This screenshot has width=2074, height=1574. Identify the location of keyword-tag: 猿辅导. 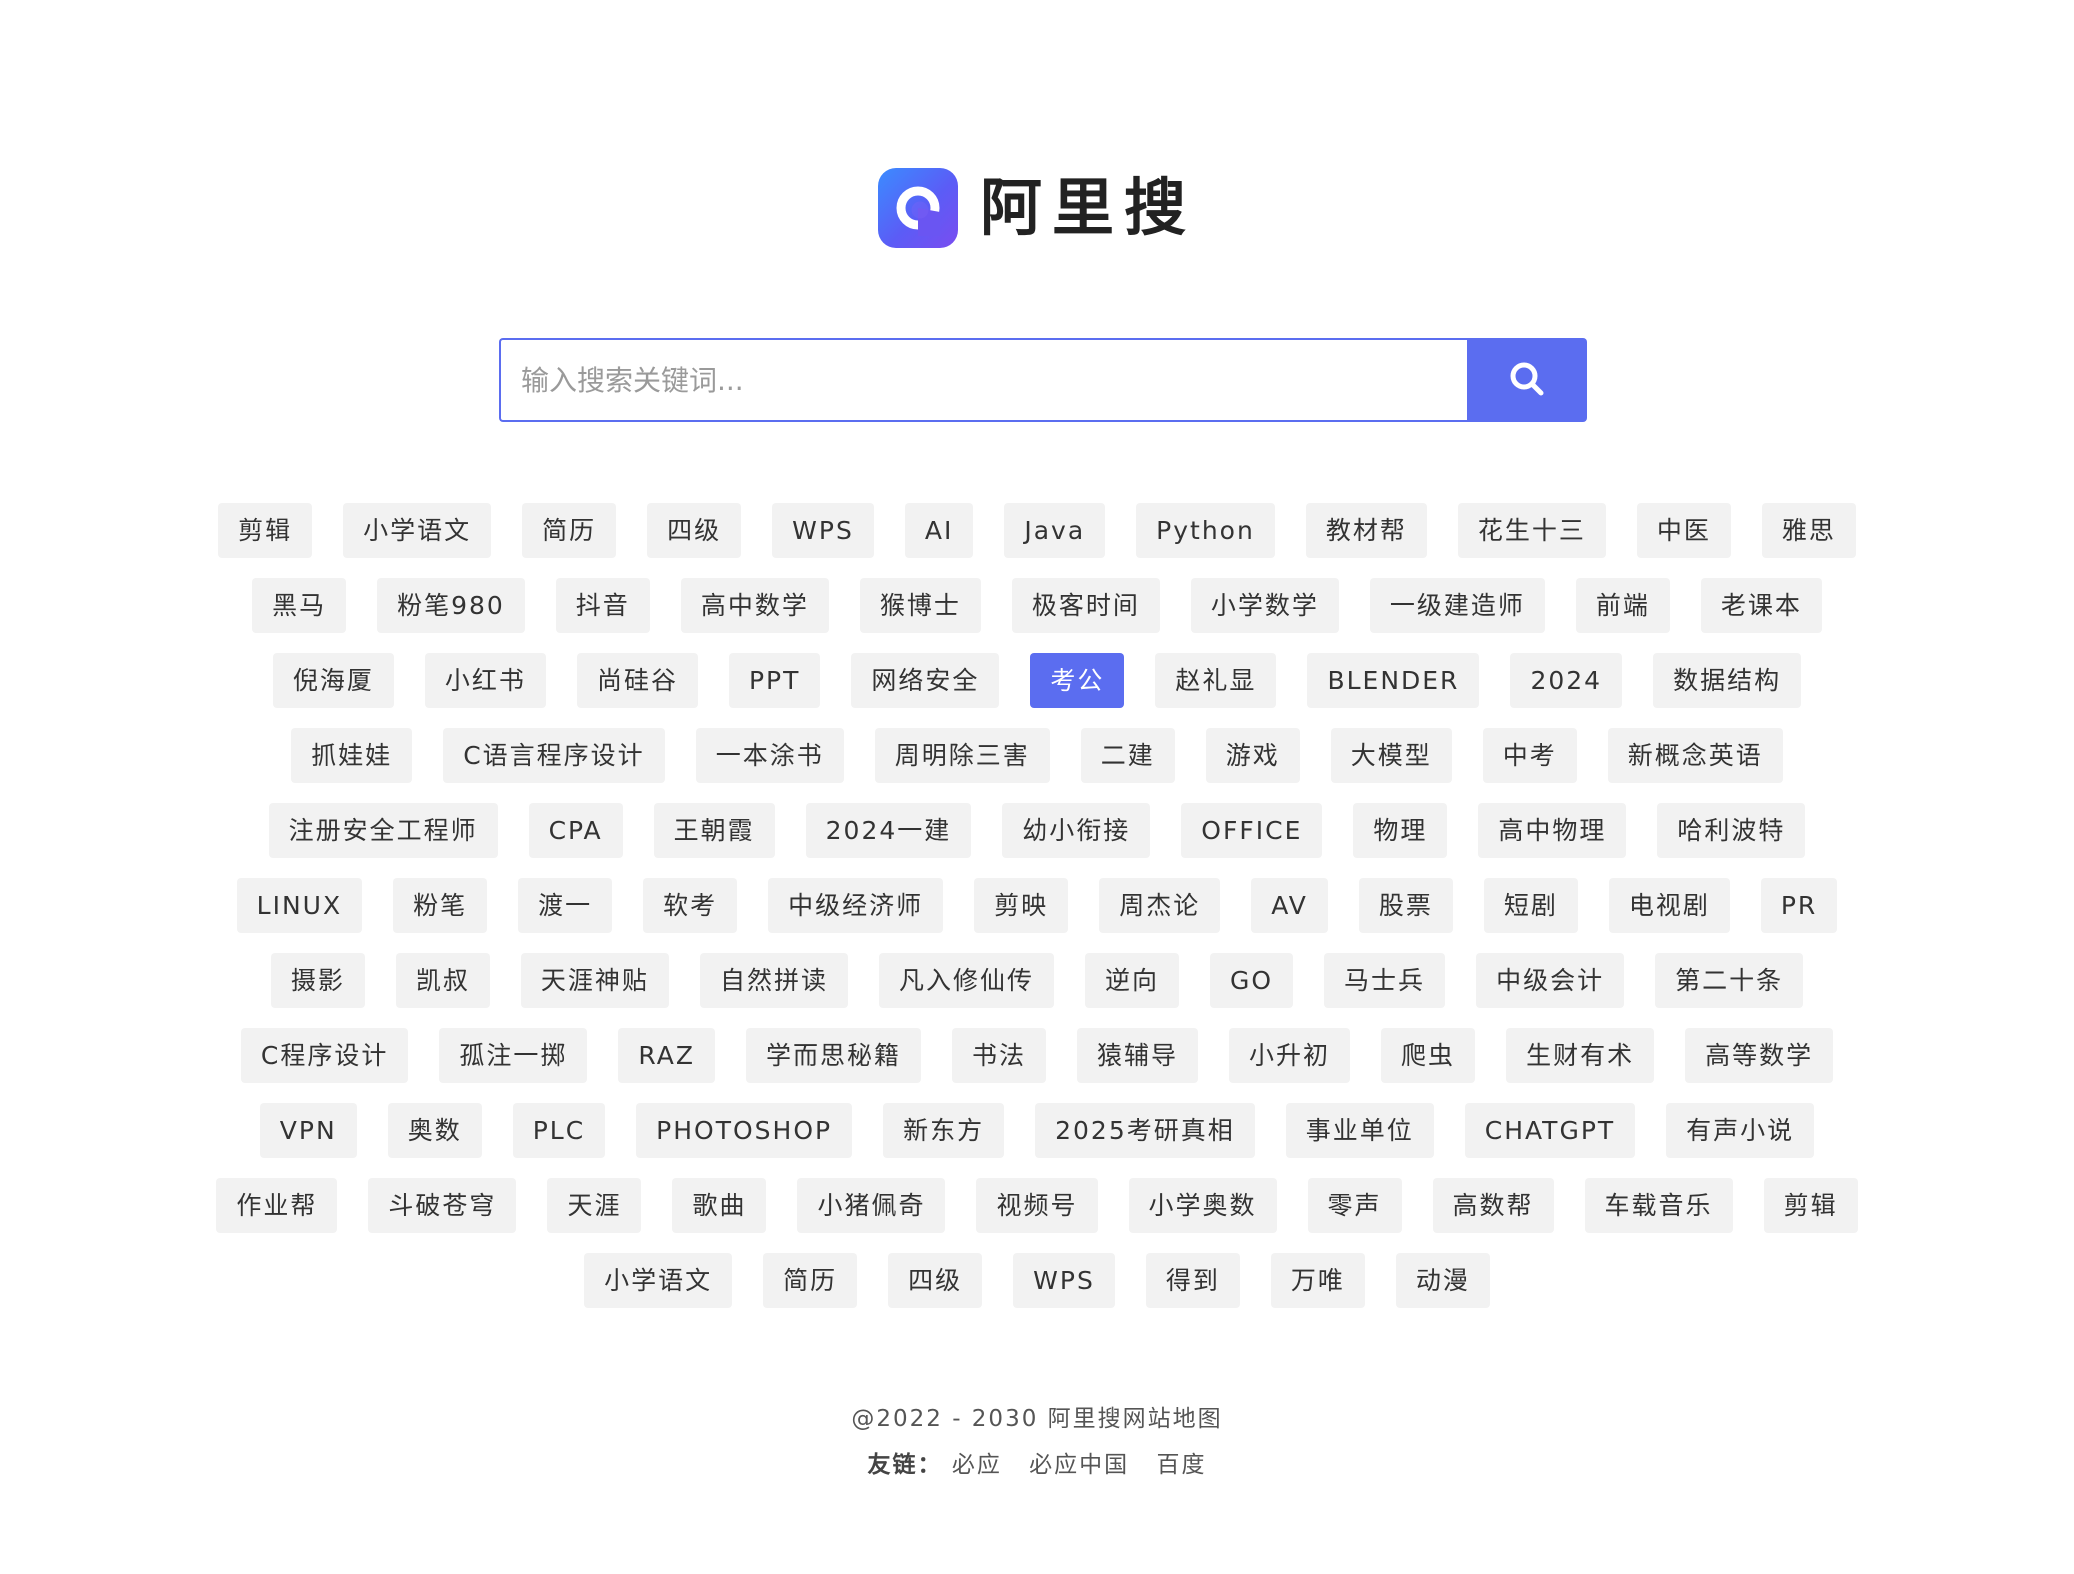
(1138, 1055).